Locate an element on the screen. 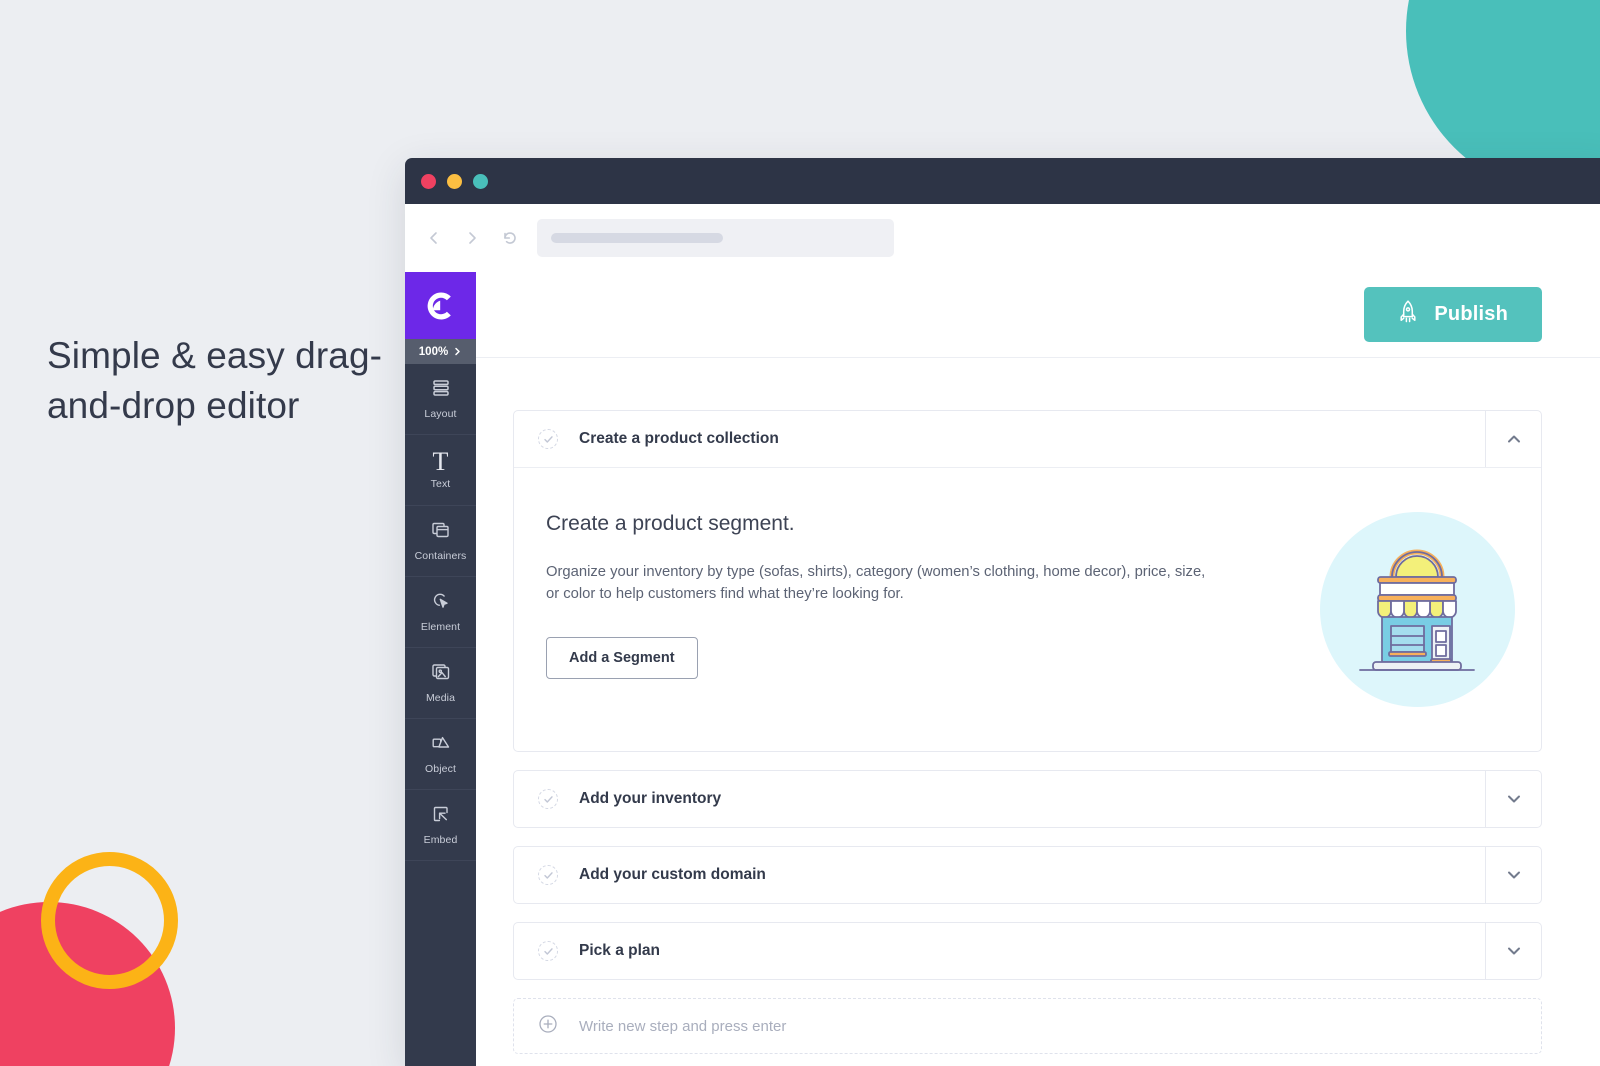 The width and height of the screenshot is (1600, 1066). detail-illustration is located at coordinates (1417, 609).